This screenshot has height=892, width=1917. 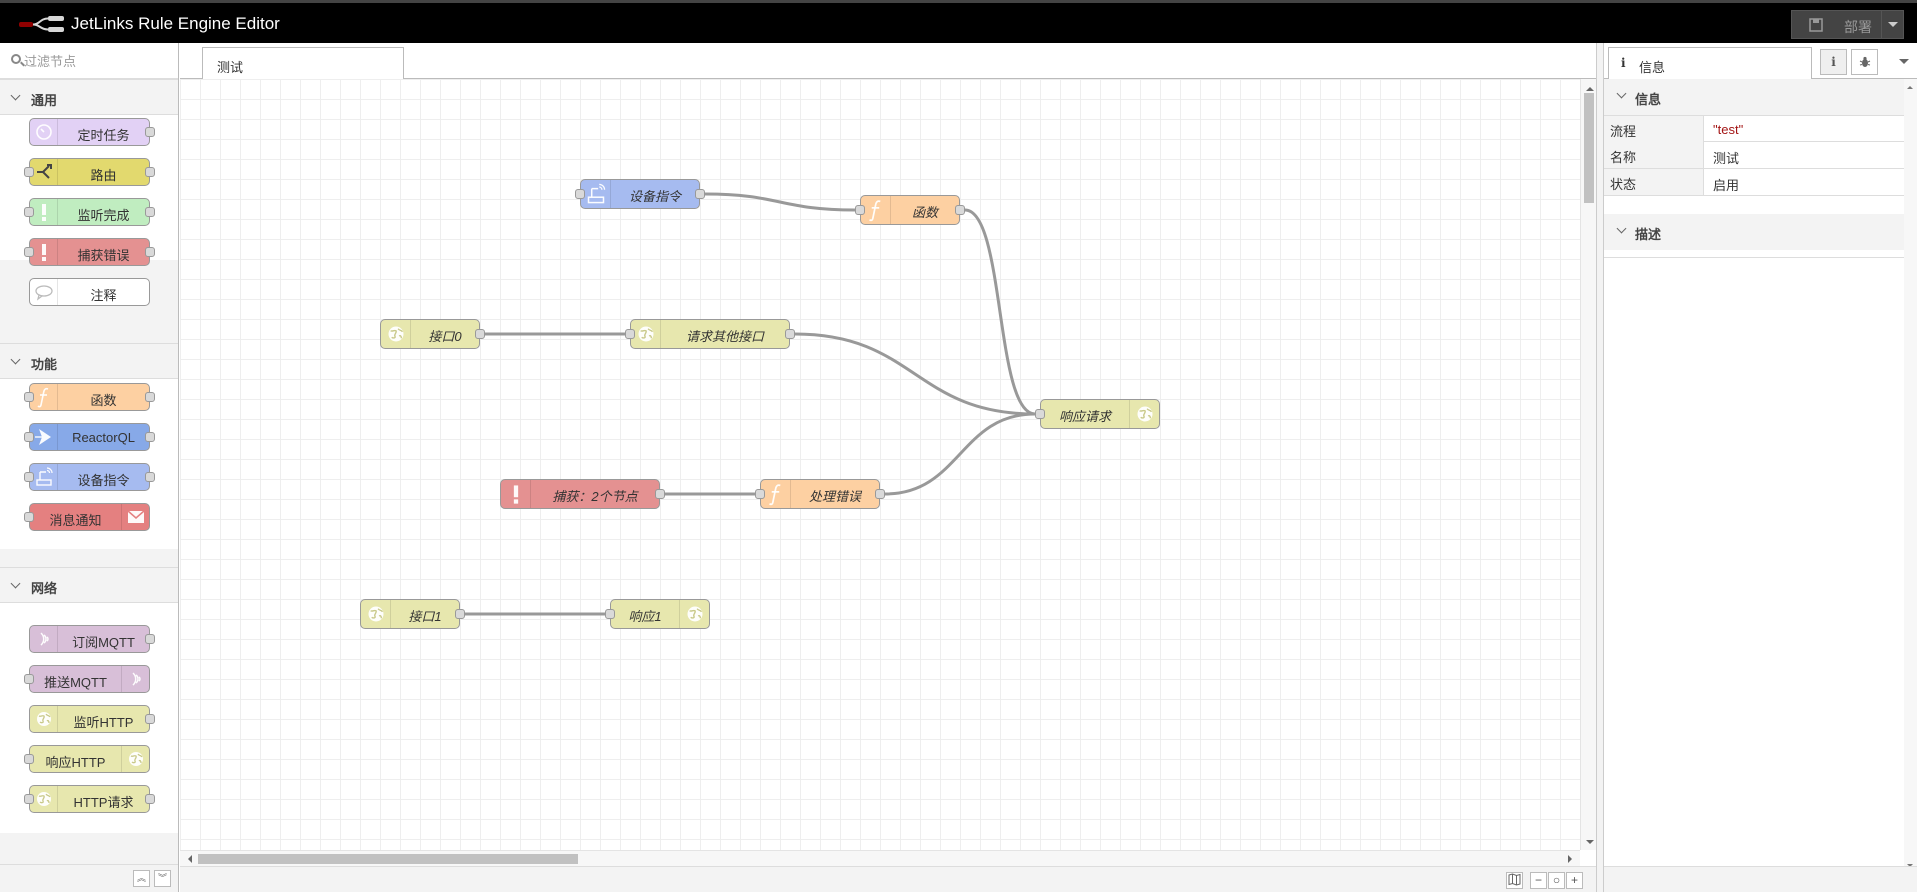 I want to click on flow-node: 响应1, so click(x=657, y=614).